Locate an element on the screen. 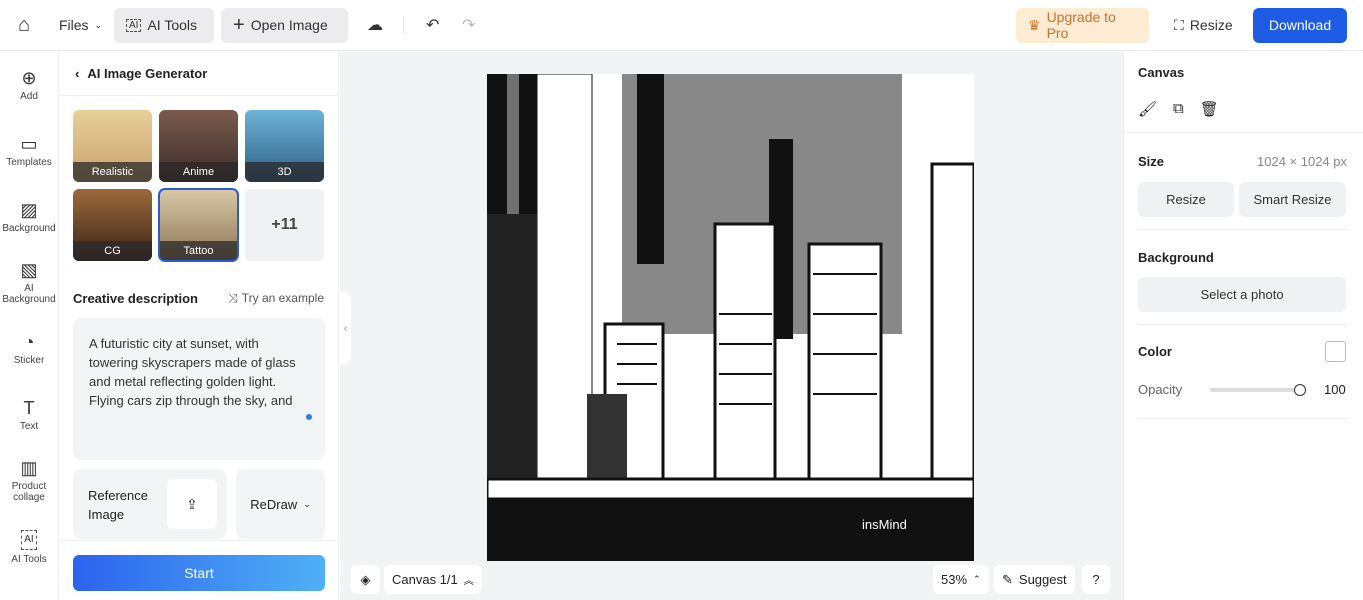 This screenshot has height=600, width=1363. sidebar-item-ai-background: ▧ AI Background is located at coordinates (29, 283).